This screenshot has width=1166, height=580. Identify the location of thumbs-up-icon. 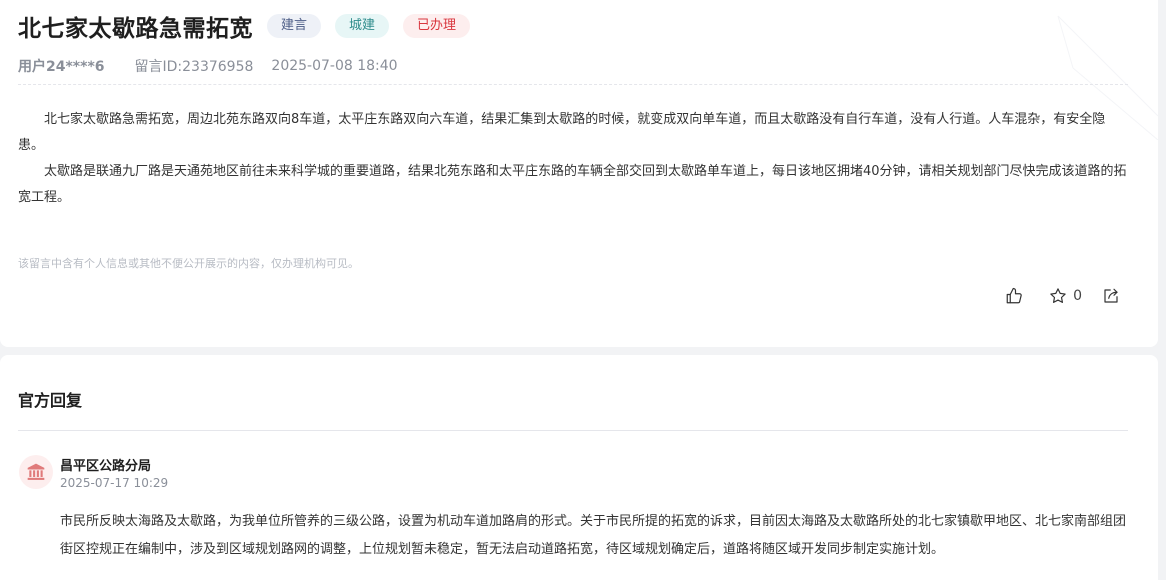
(1014, 295).